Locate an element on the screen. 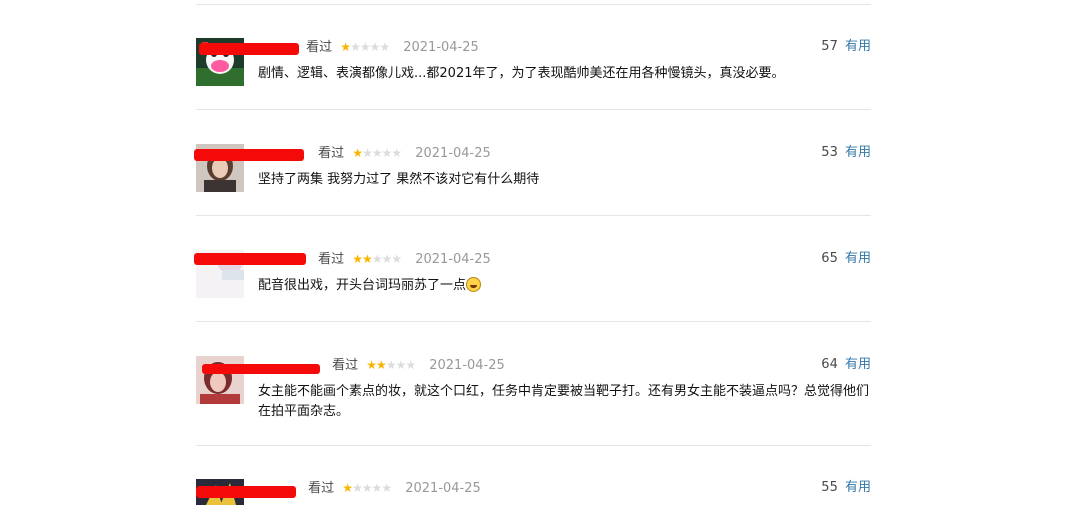 The image size is (1069, 505). vote-count: 55 is located at coordinates (829, 487).